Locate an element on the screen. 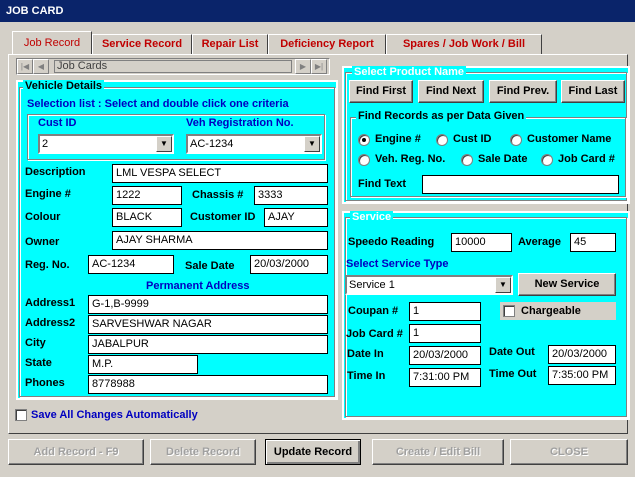 The width and height of the screenshot is (635, 477). customer-name-radio-label: Customer Name is located at coordinates (569, 139).